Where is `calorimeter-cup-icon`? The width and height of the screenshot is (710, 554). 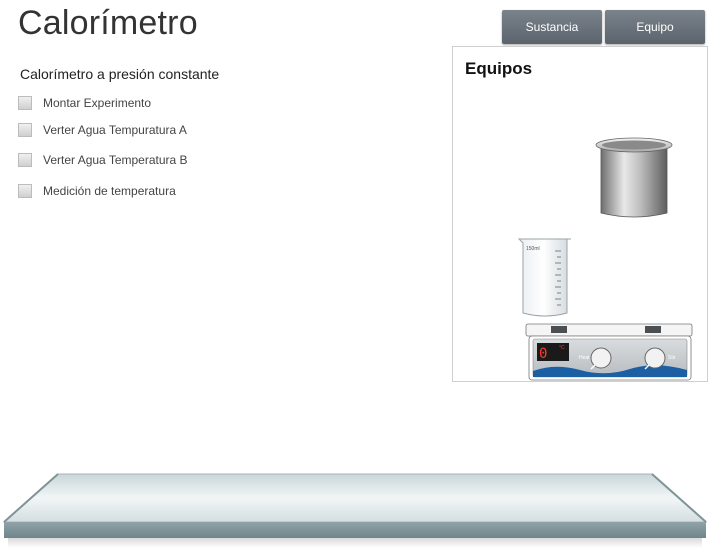 calorimeter-cup-icon is located at coordinates (634, 178).